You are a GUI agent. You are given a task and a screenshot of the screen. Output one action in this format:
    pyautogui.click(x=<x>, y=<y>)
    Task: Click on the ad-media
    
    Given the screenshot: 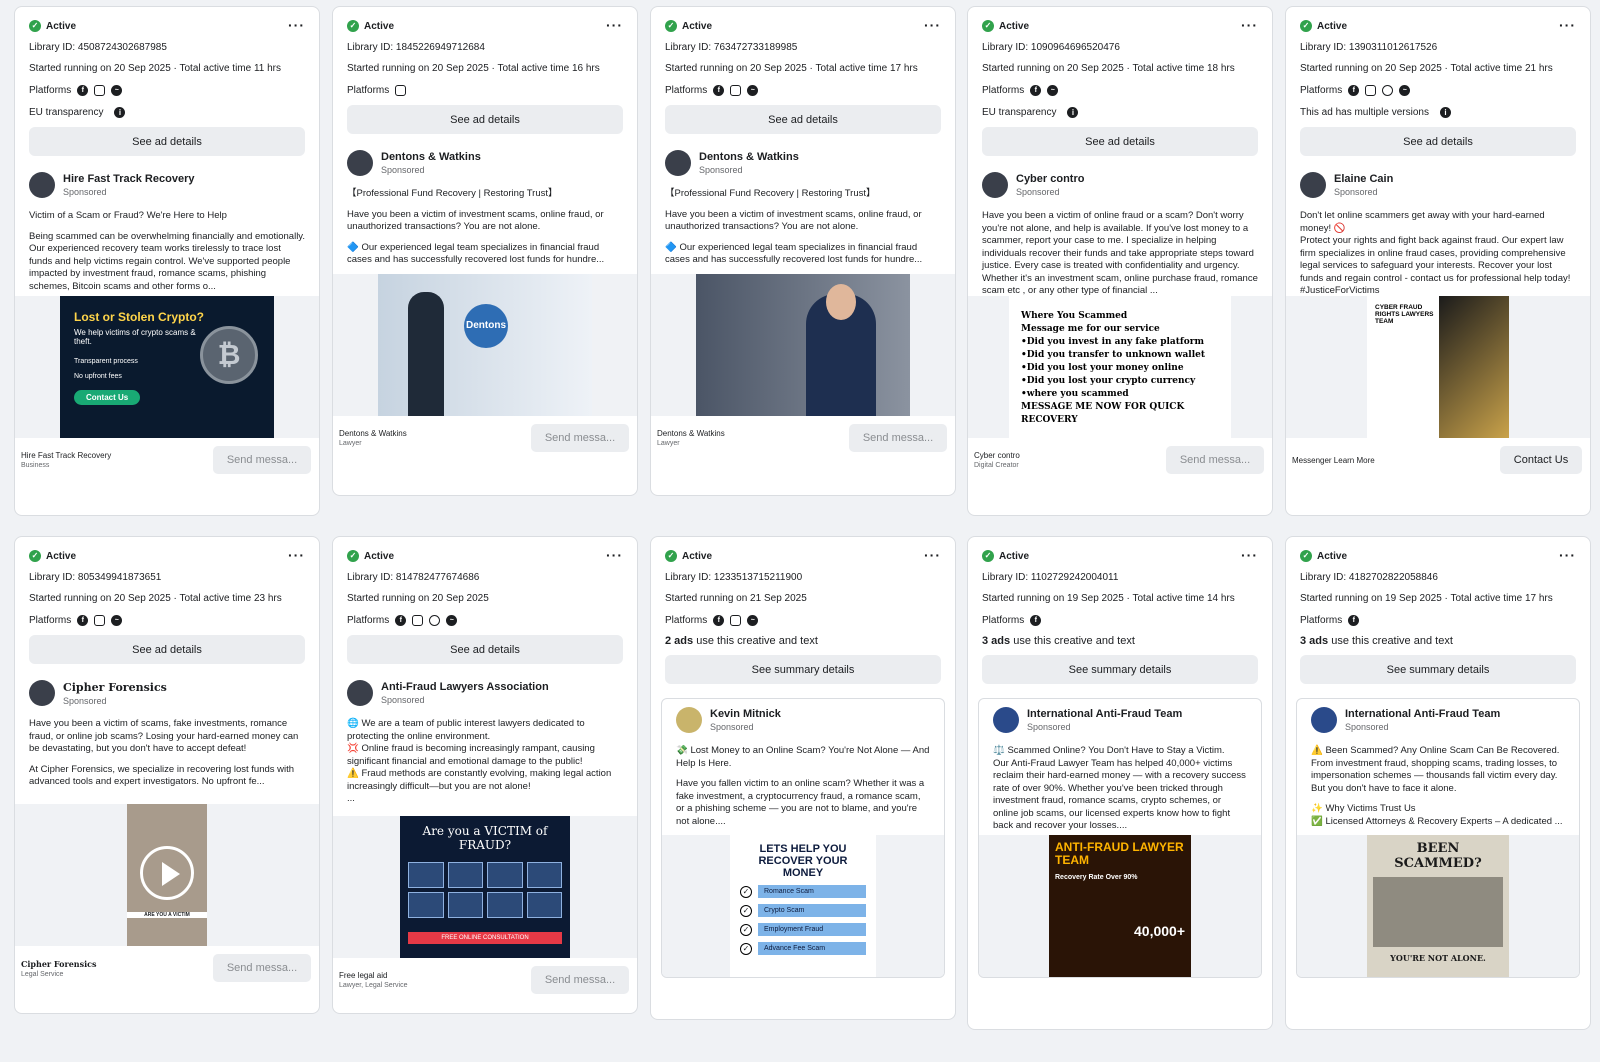 What is the action you would take?
    pyautogui.click(x=803, y=345)
    